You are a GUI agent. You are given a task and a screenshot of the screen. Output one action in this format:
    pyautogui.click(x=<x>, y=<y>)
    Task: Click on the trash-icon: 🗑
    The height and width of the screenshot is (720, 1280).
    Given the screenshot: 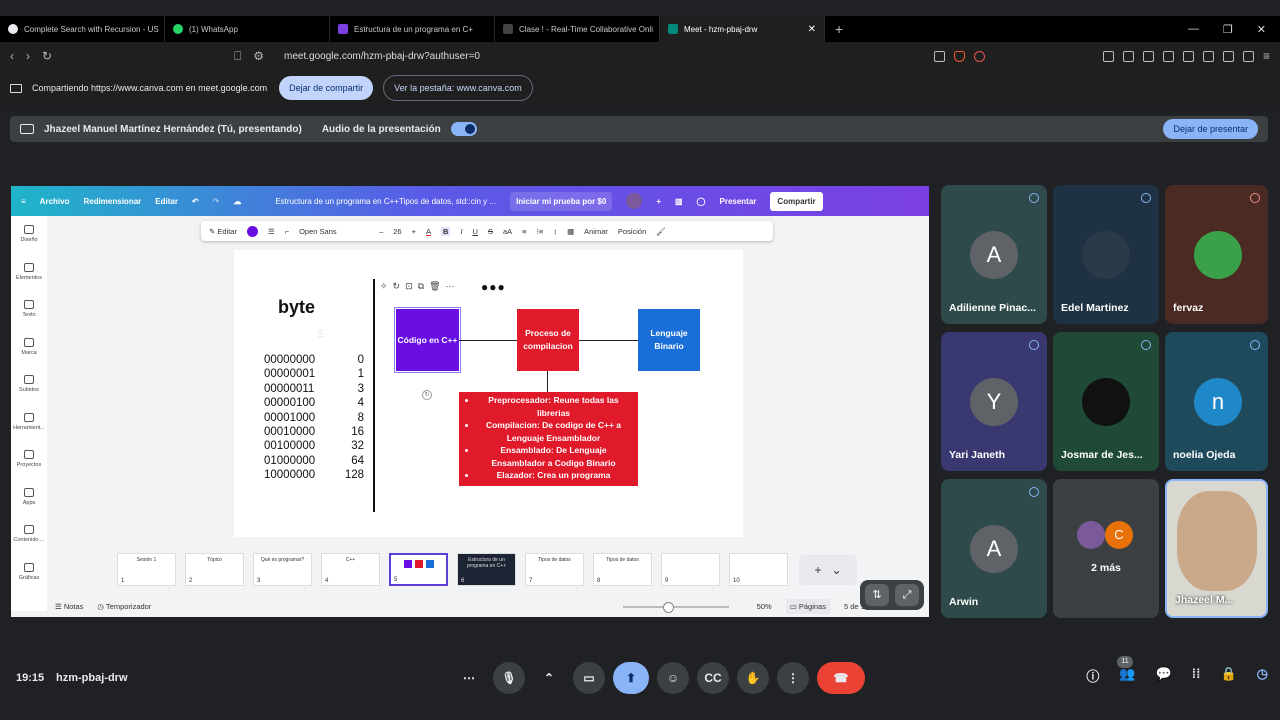 What is the action you would take?
    pyautogui.click(x=434, y=286)
    